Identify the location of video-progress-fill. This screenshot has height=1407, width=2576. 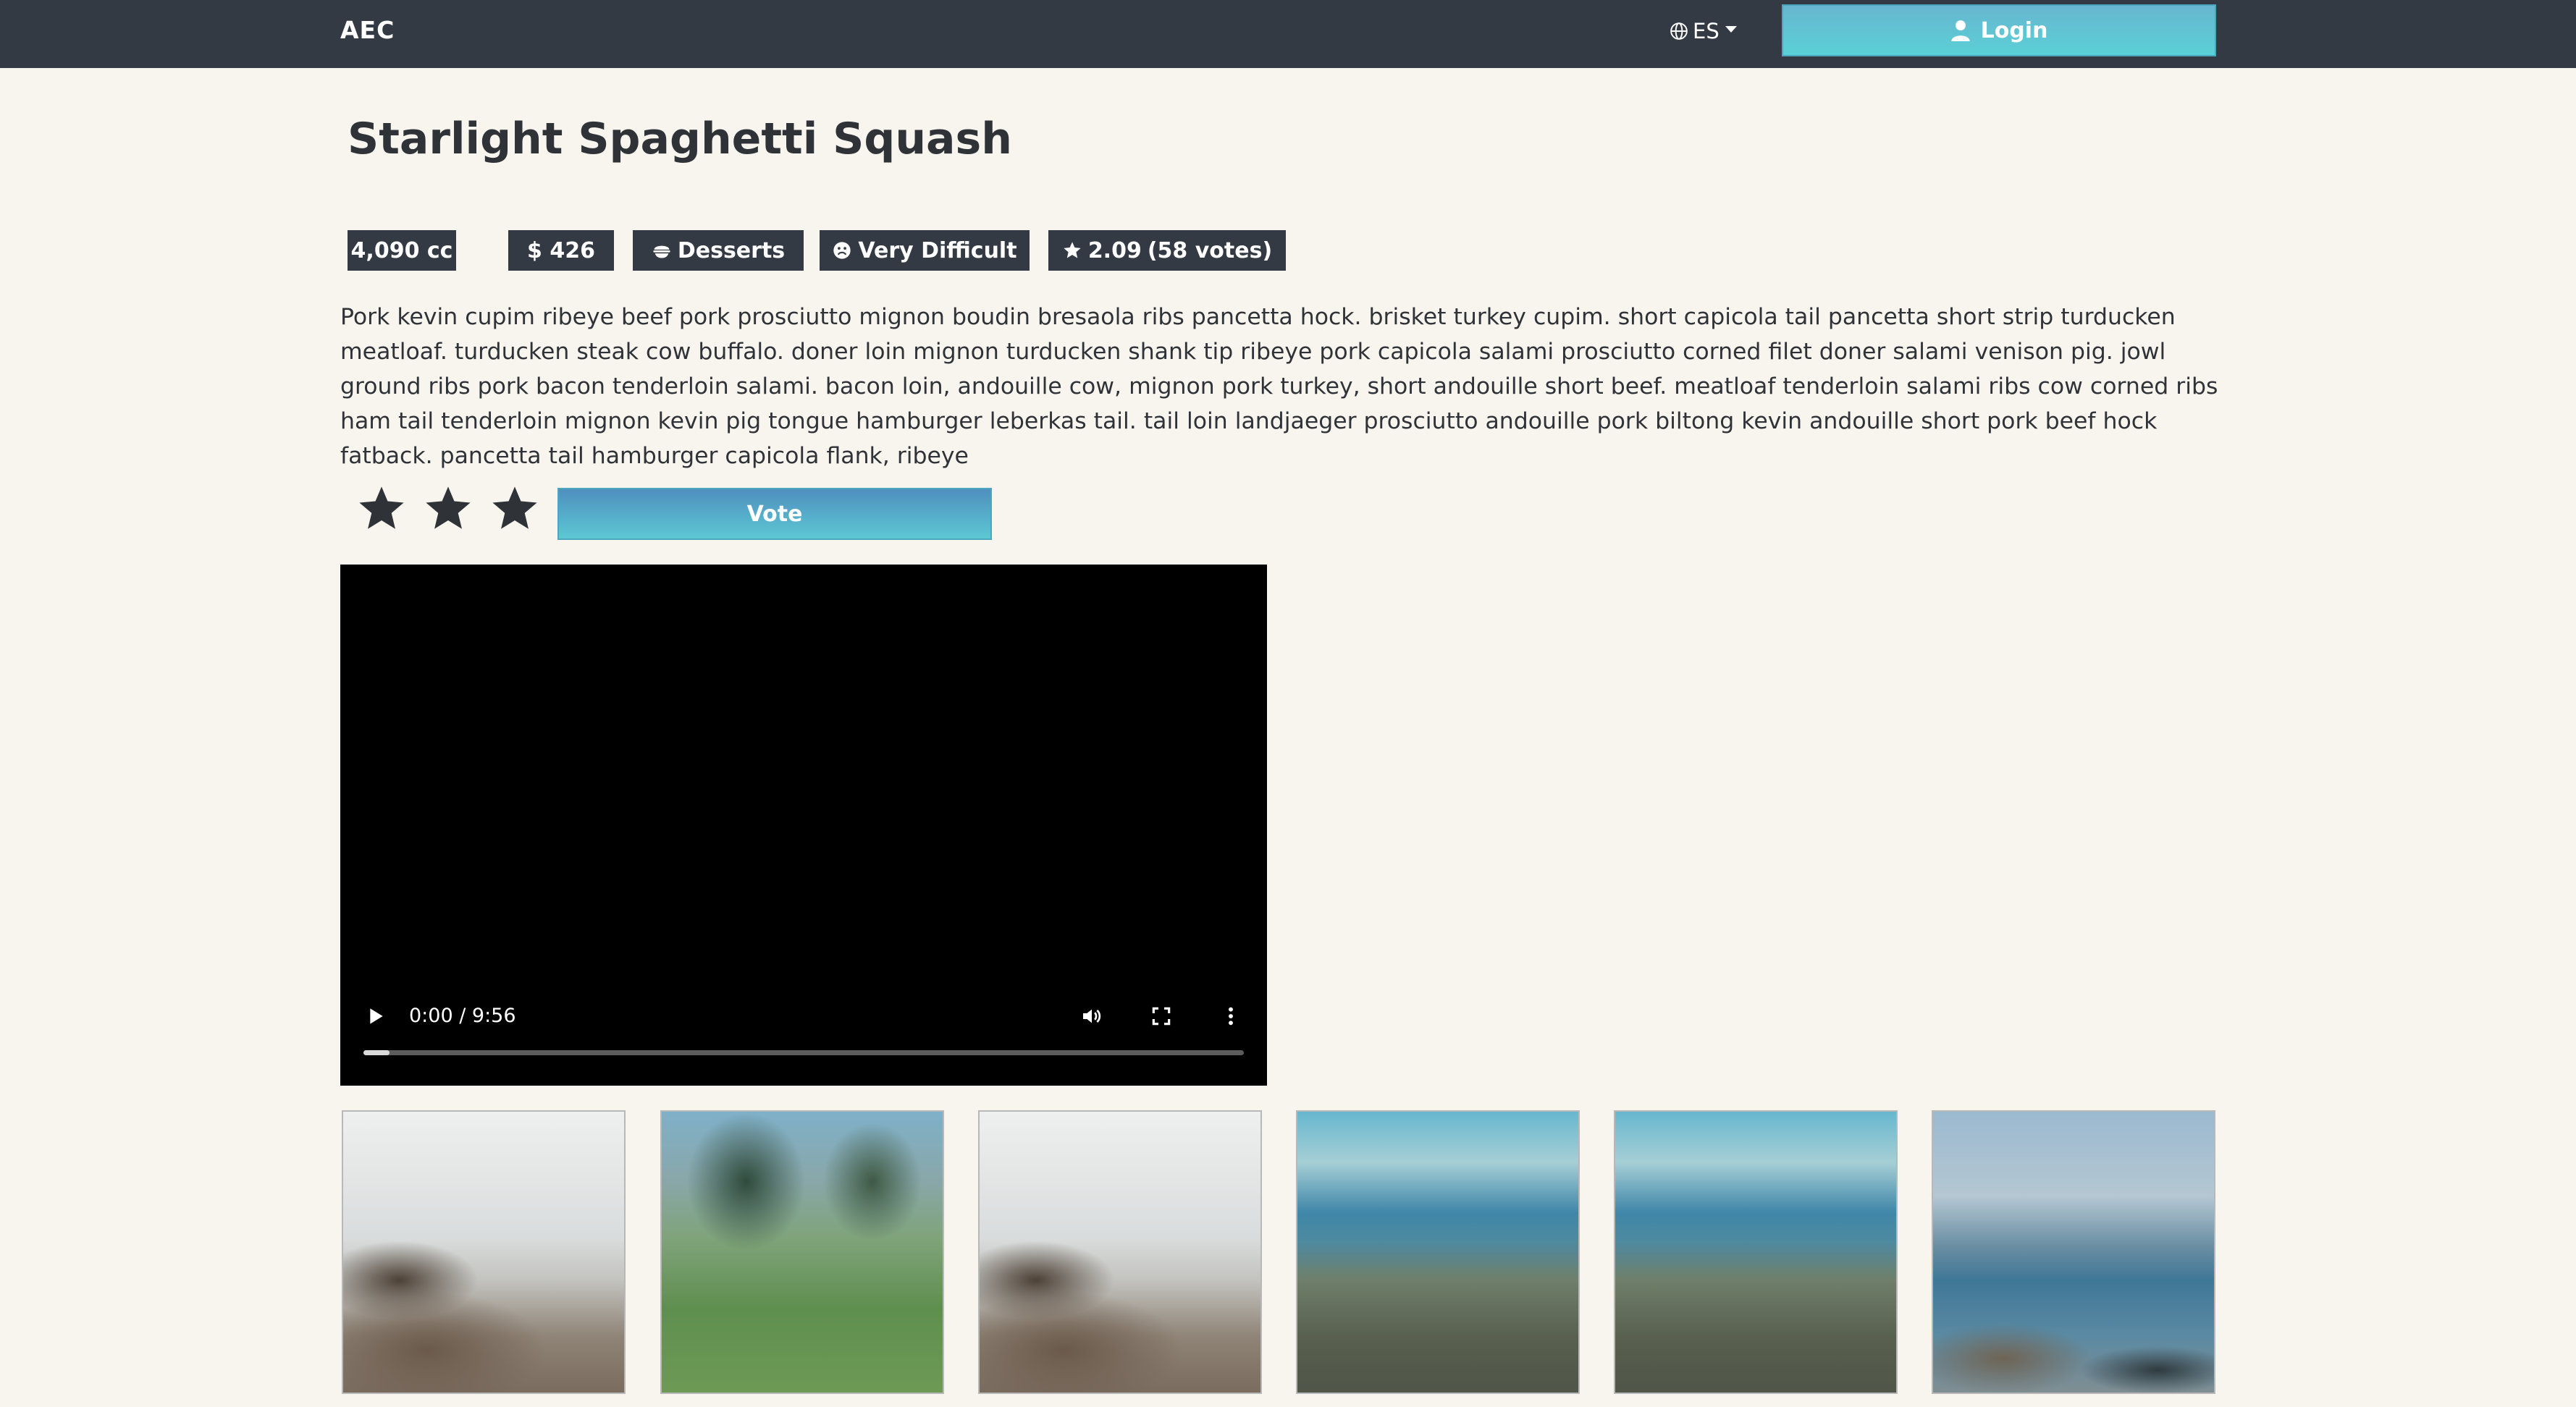
(376, 1052).